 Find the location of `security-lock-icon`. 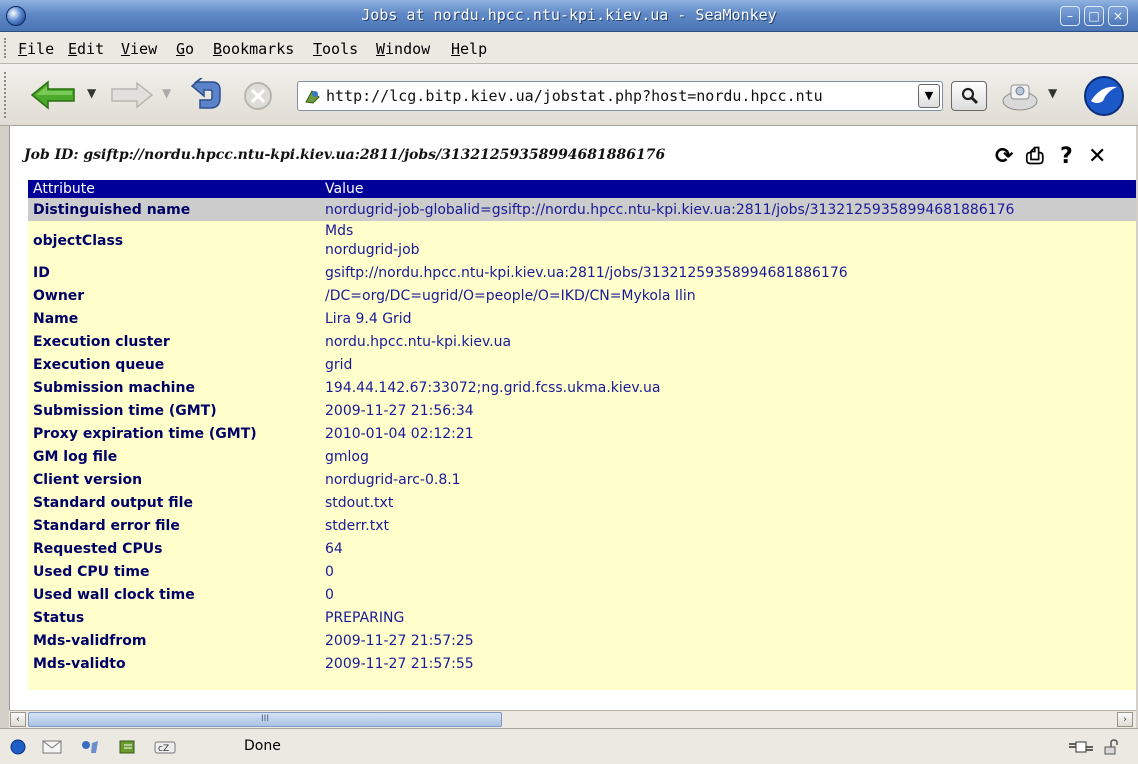

security-lock-icon is located at coordinates (1111, 747).